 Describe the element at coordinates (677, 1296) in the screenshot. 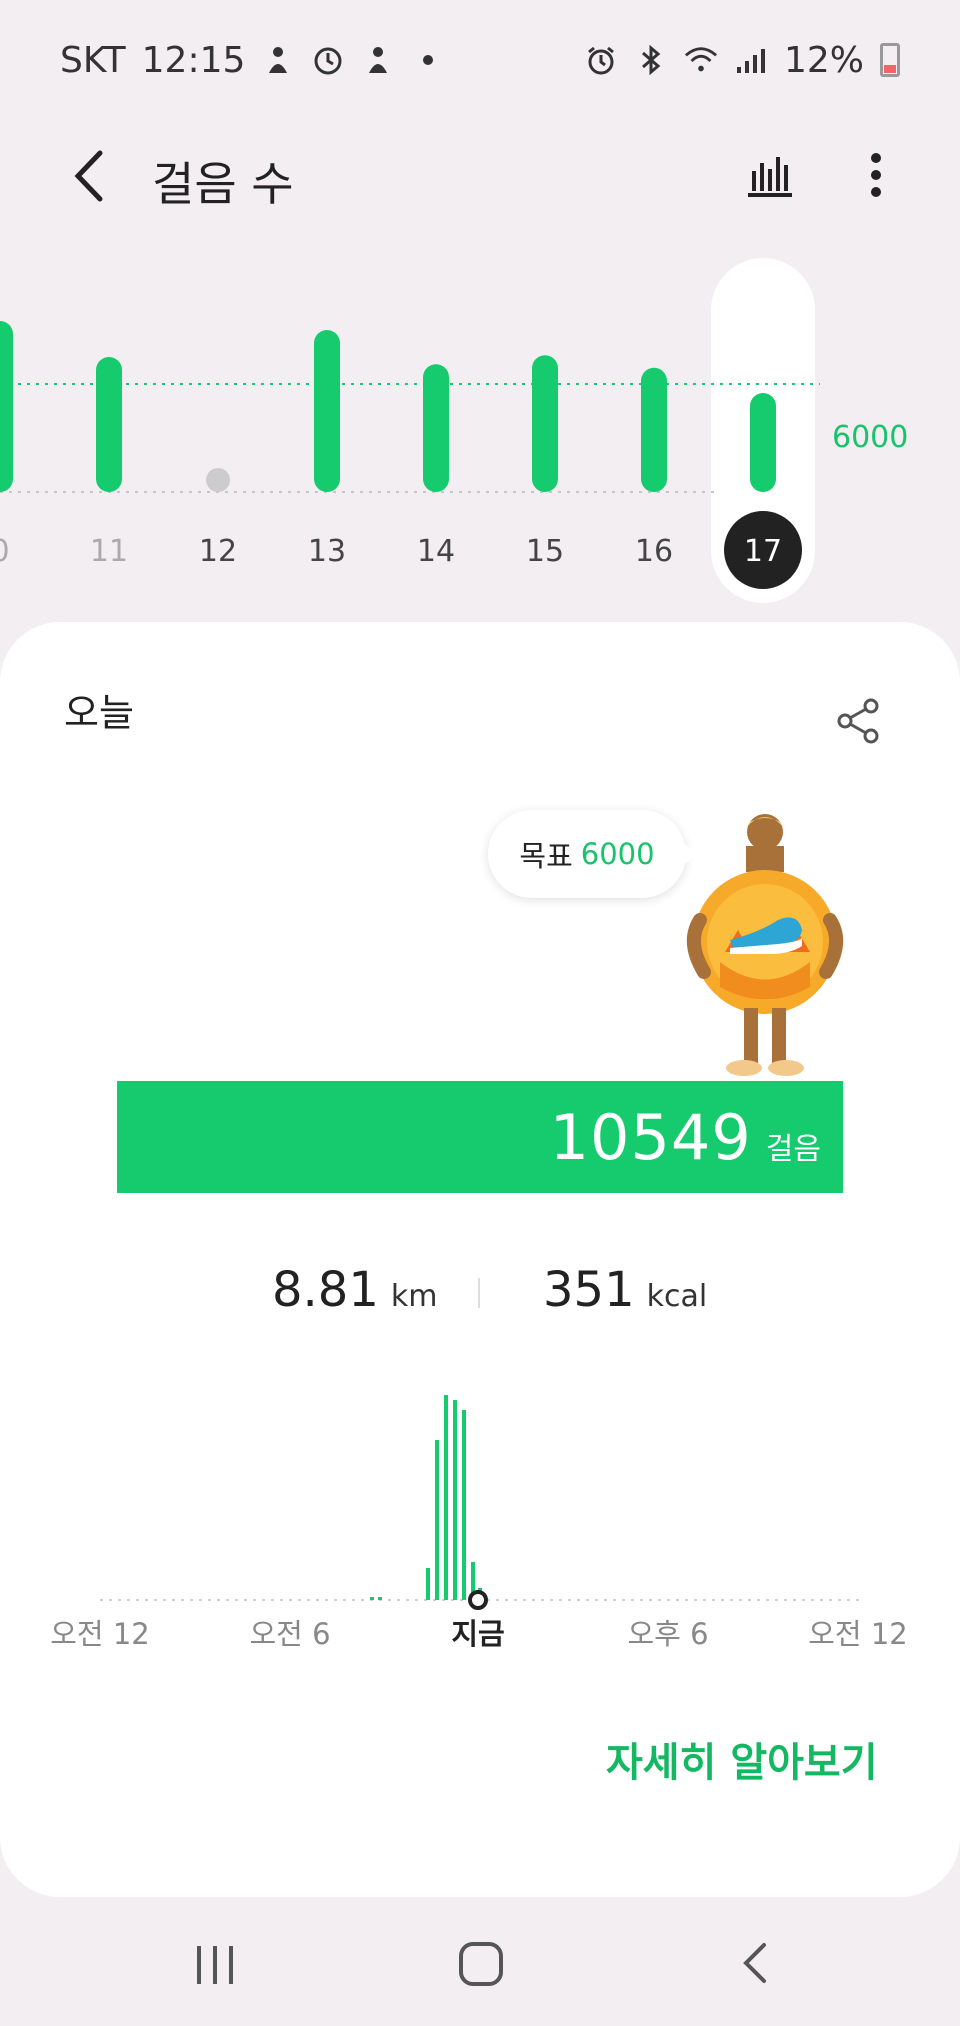

I see `calories-unit: kcal` at that location.